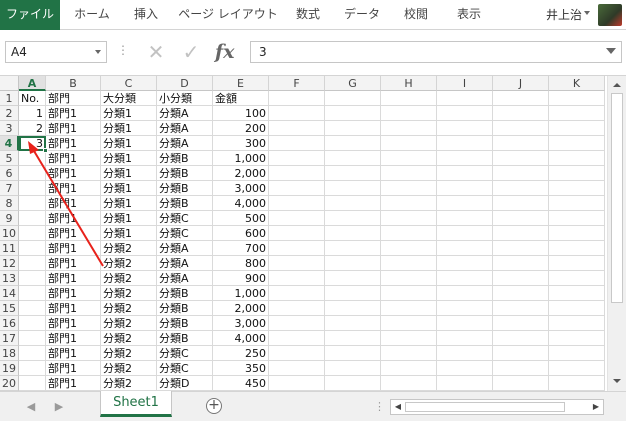 The image size is (626, 421). I want to click on cell-i6, so click(465, 173).